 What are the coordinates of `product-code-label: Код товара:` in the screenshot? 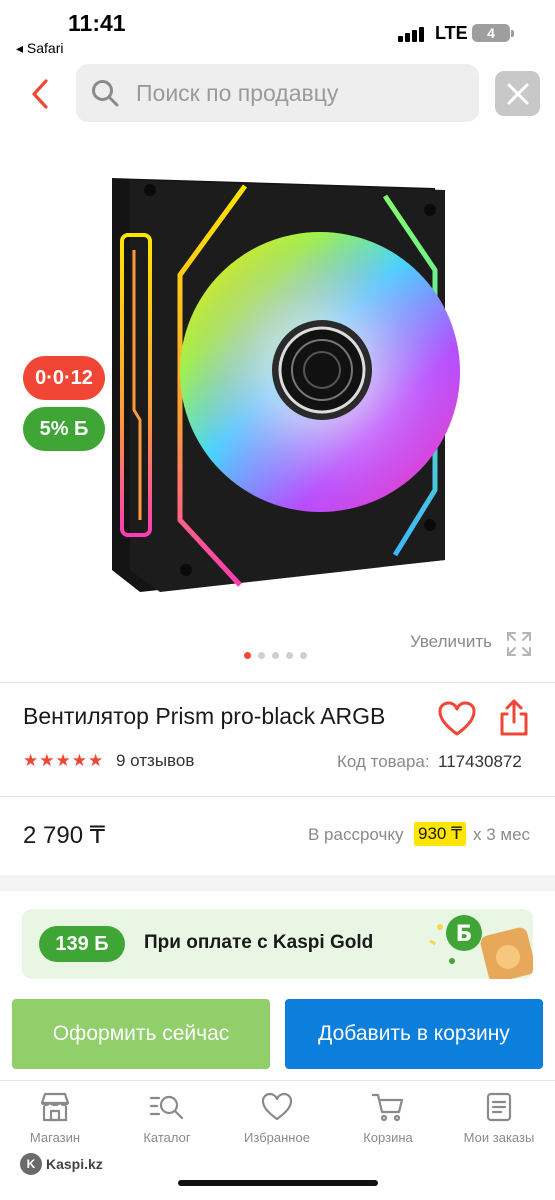 It's located at (383, 761).